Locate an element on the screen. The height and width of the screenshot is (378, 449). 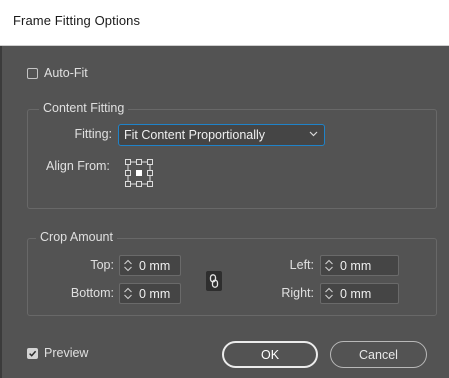
reference-point-icon is located at coordinates (139, 173).